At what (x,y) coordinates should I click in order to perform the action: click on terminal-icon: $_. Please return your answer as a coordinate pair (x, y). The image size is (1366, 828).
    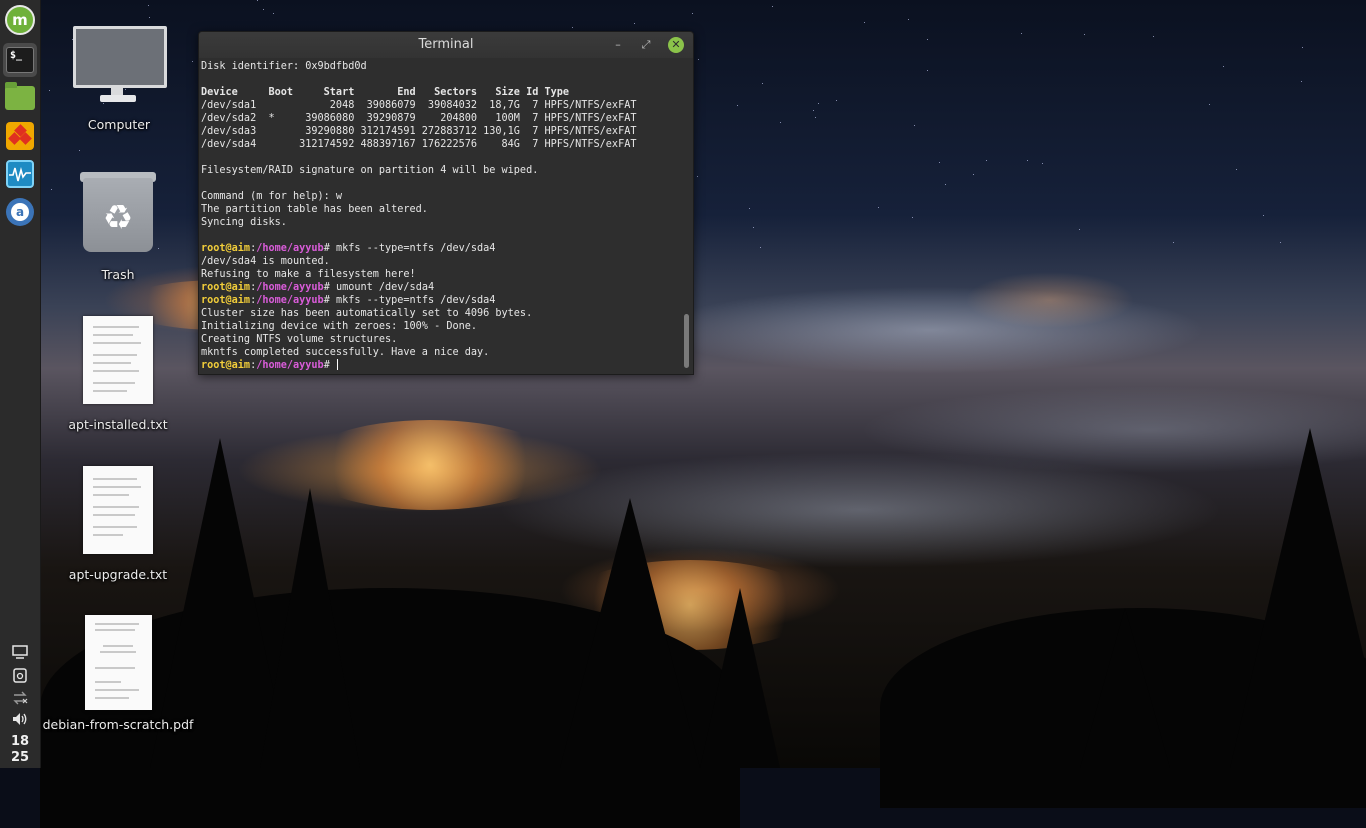
    Looking at the image, I should click on (20, 60).